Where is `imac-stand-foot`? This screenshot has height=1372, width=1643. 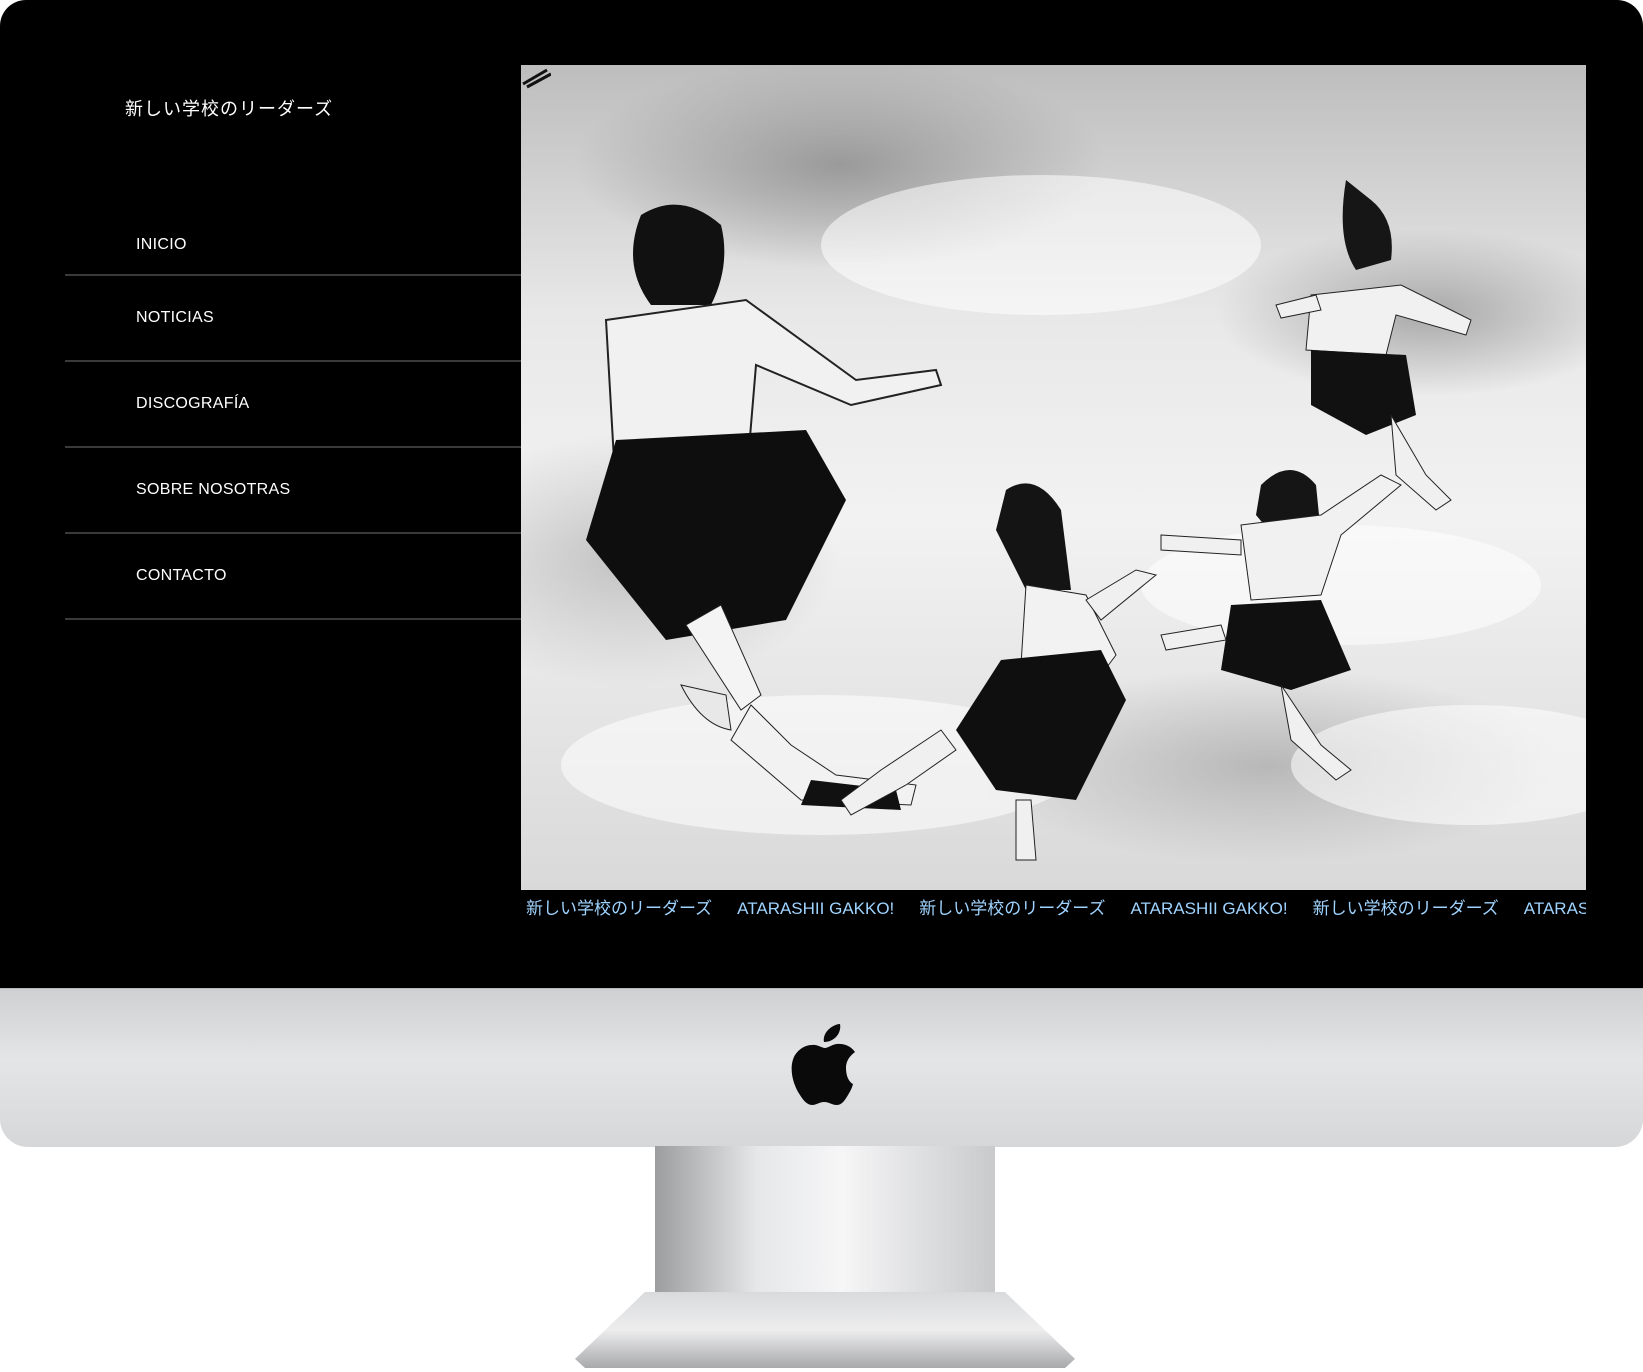
imac-stand-foot is located at coordinates (825, 1330).